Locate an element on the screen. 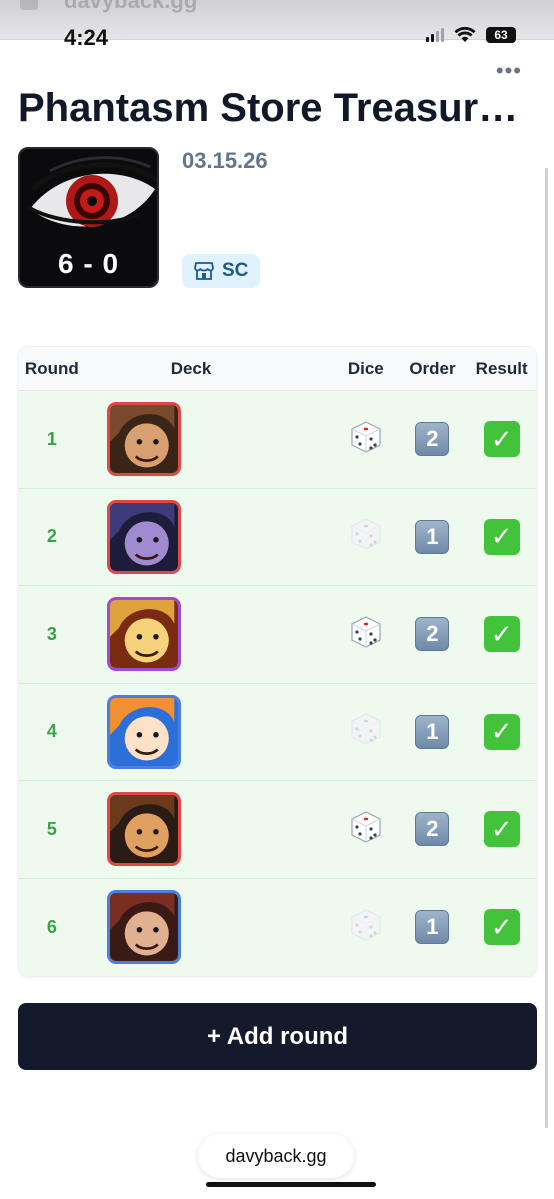 The width and height of the screenshot is (554, 1199). round-number: 6 is located at coordinates (51, 926).